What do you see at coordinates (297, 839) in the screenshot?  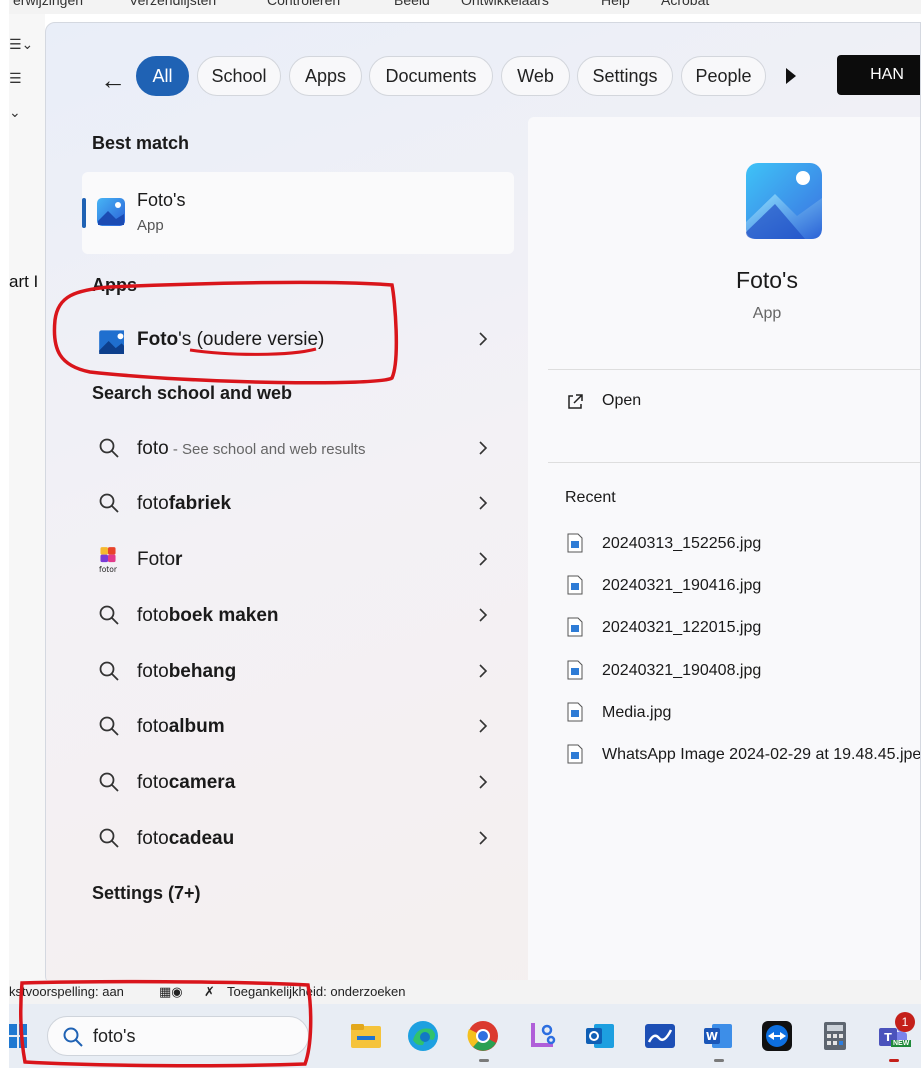 I see `web-suggestion-fotocadeau: fotocadeau` at bounding box center [297, 839].